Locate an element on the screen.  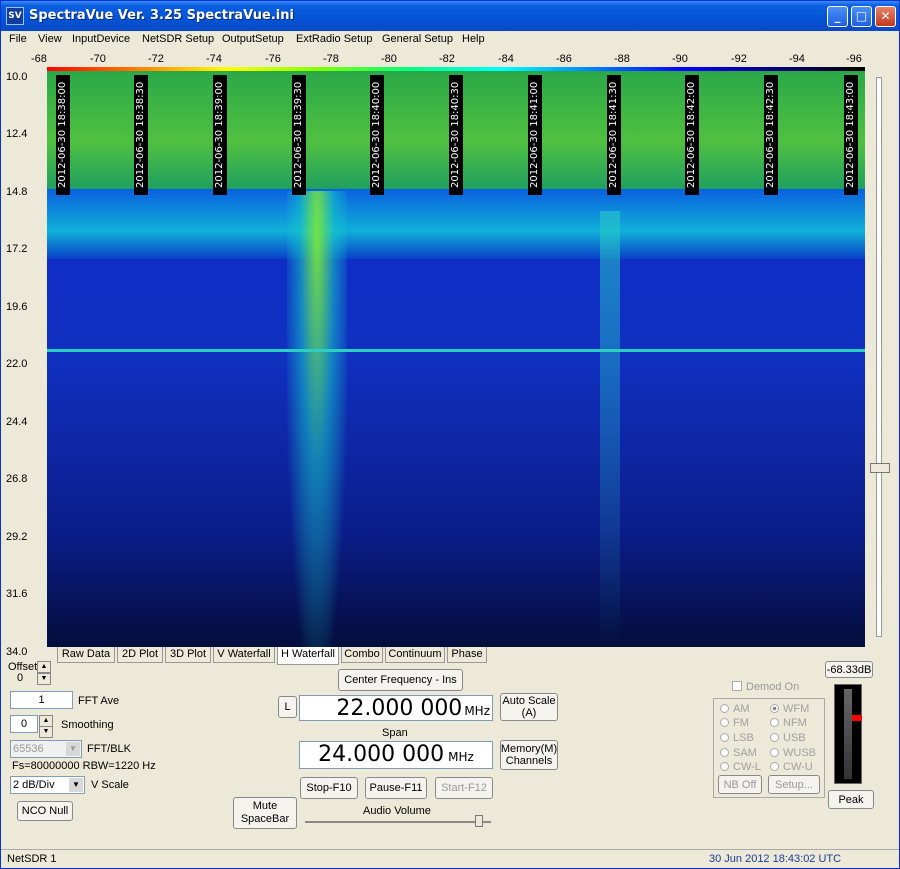
menu-file: File is located at coordinates (18, 39).